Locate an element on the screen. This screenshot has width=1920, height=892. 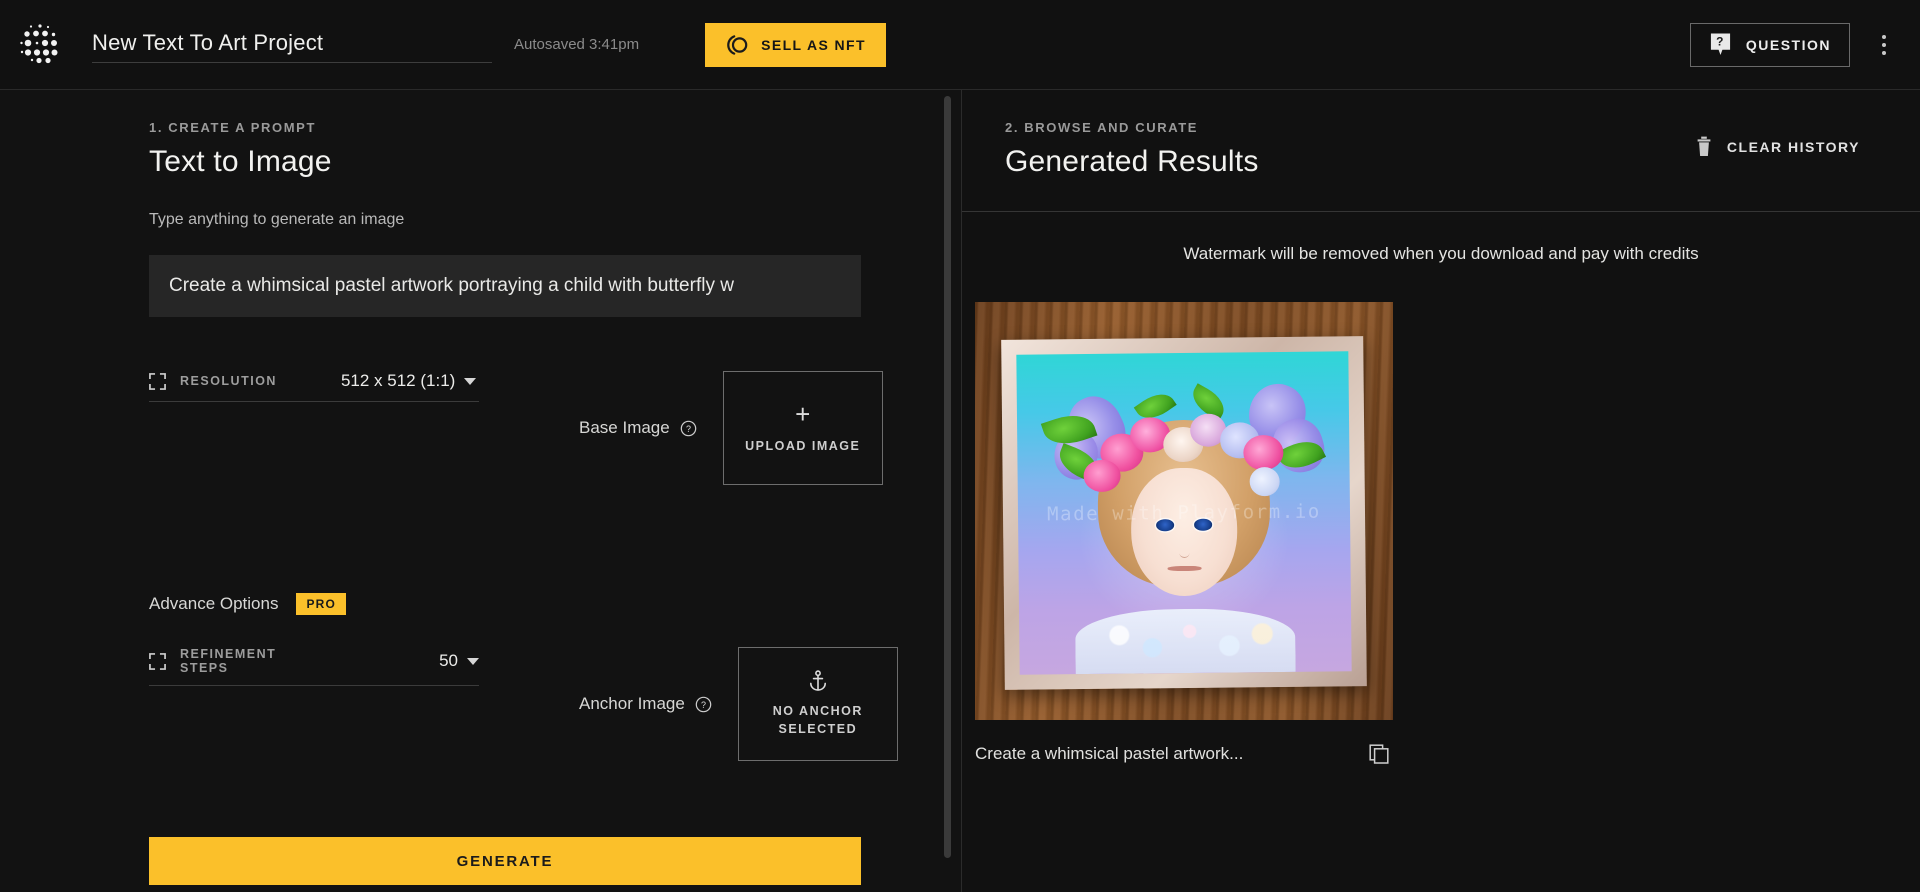
copy-prompt-button is located at coordinates (1381, 754).